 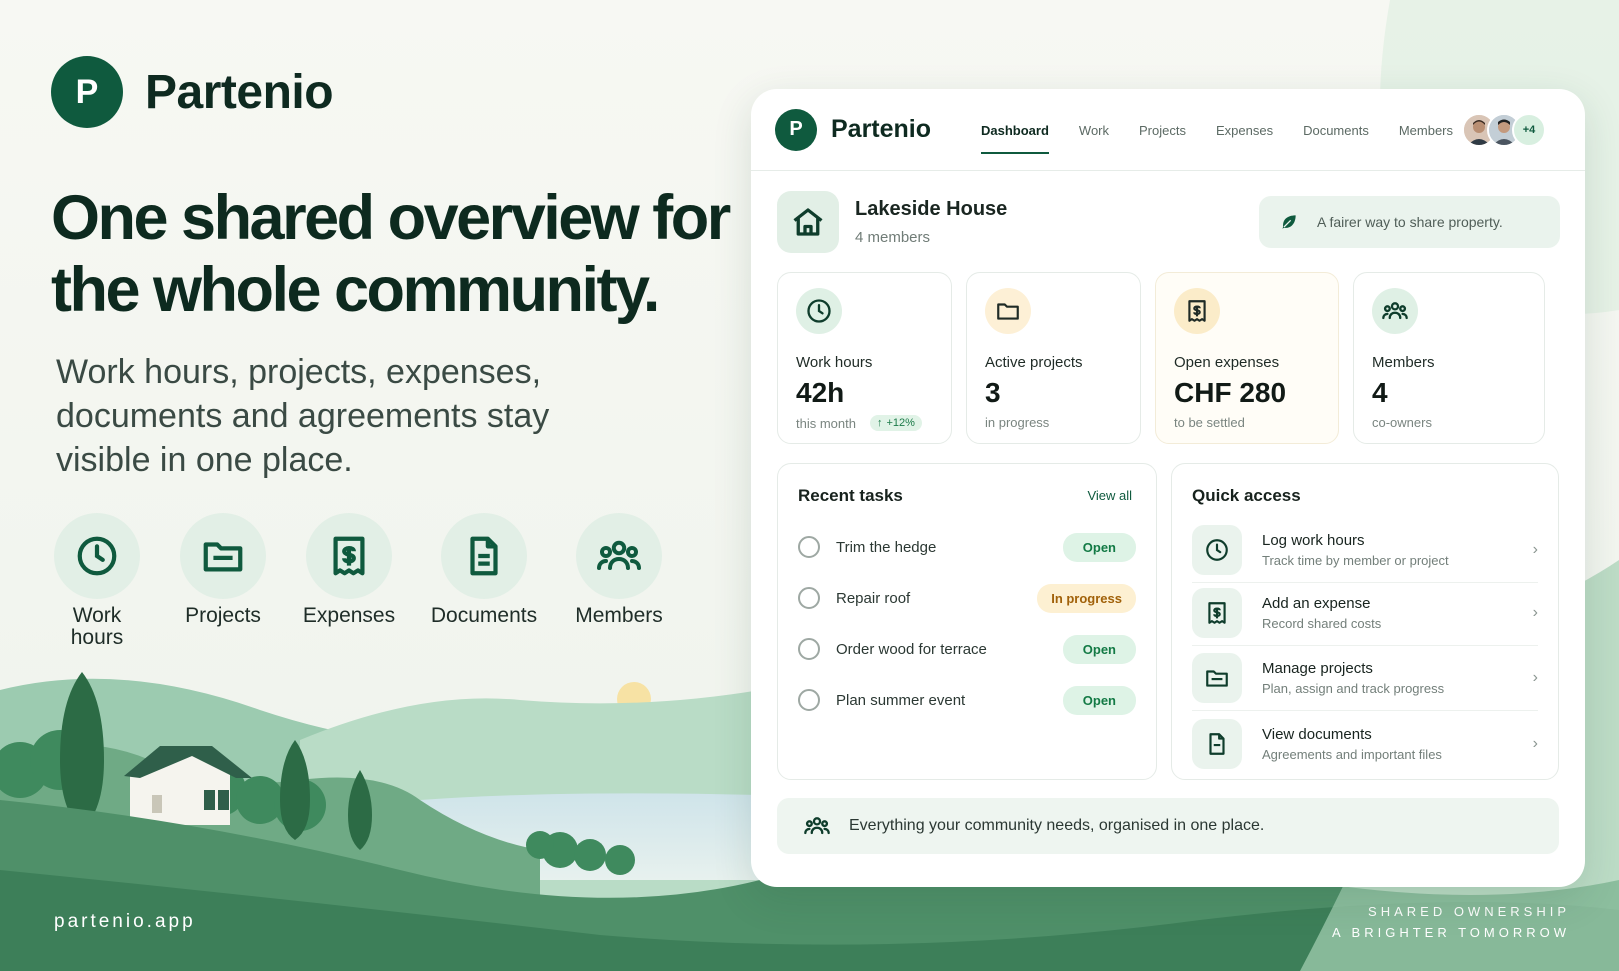 What do you see at coordinates (1247, 358) in the screenshot?
I see `stat-card-expenses: Open expenses CHF 280 to be settled` at bounding box center [1247, 358].